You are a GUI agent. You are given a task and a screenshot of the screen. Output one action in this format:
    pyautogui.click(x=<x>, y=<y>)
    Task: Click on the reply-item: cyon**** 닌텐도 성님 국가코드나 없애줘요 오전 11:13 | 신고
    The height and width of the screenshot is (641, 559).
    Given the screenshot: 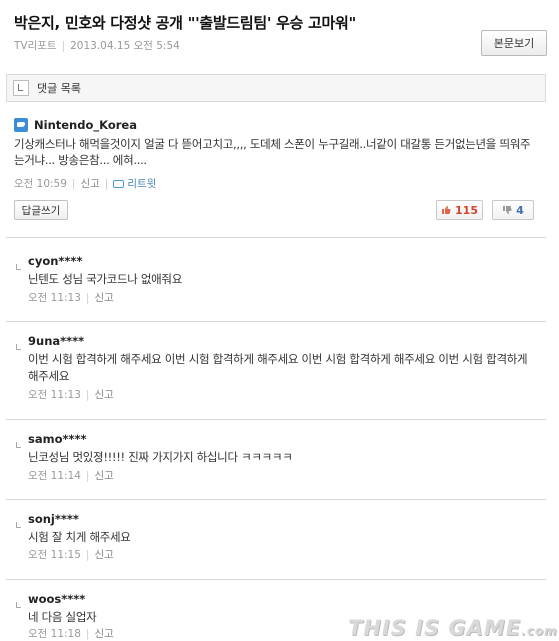 What is the action you would take?
    pyautogui.click(x=276, y=282)
    